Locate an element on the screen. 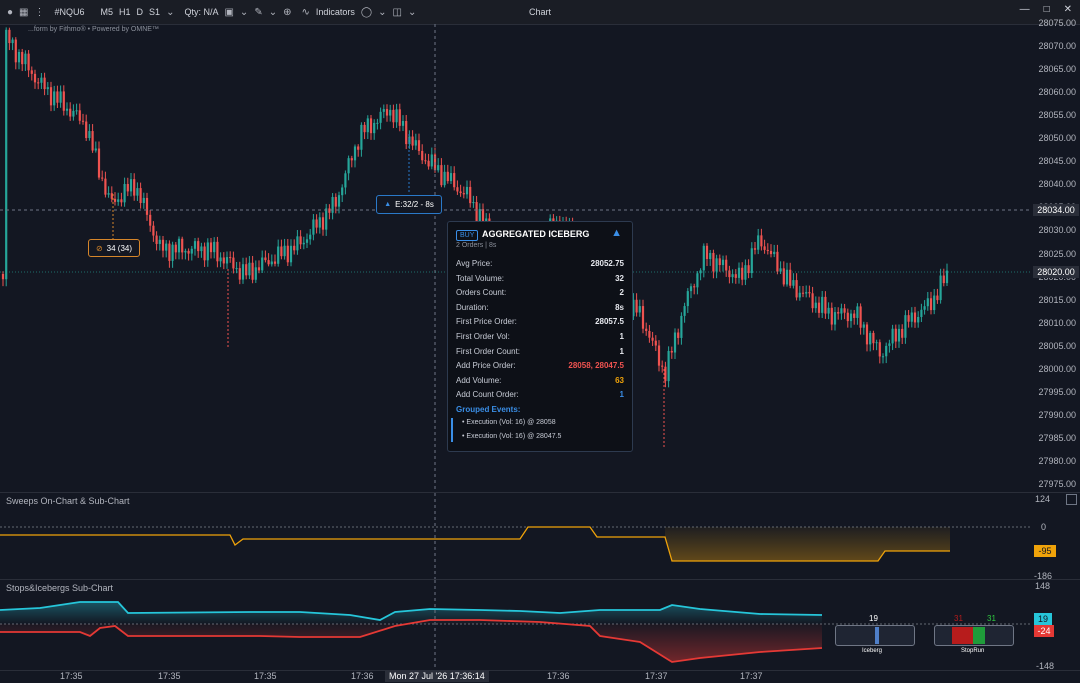 This screenshot has width=1080, height=683. events-bar is located at coordinates (452, 430).